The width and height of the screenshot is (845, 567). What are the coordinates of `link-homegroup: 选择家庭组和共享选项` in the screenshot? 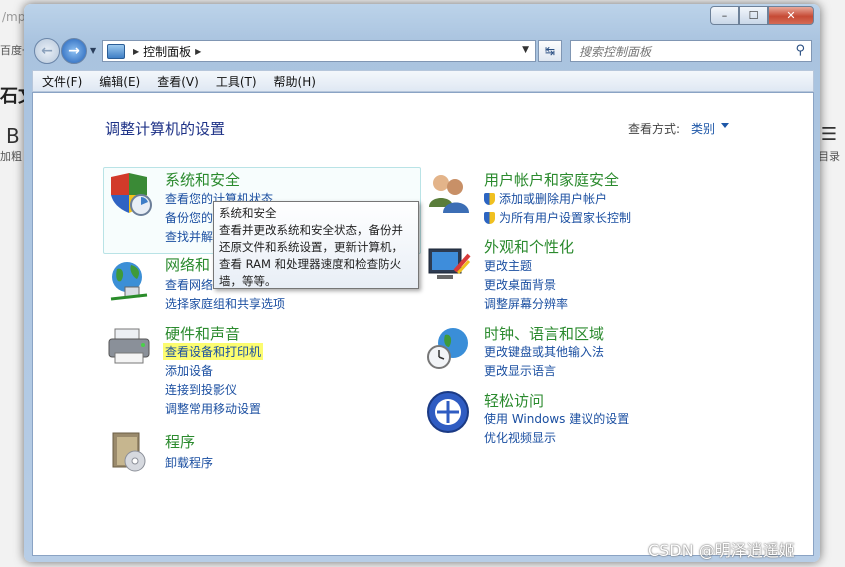 It's located at (225, 303).